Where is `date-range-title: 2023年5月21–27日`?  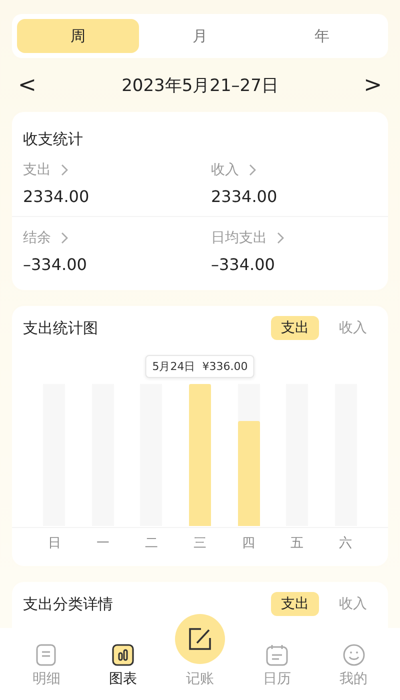 date-range-title: 2023年5月21–27日 is located at coordinates (200, 85).